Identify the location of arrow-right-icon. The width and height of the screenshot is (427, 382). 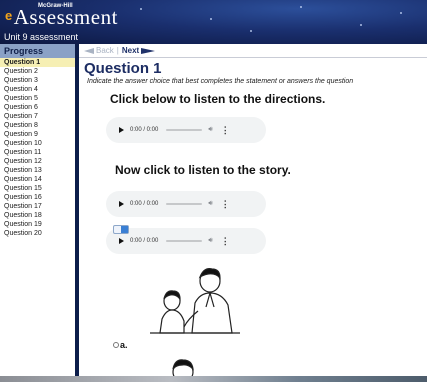
(148, 50).